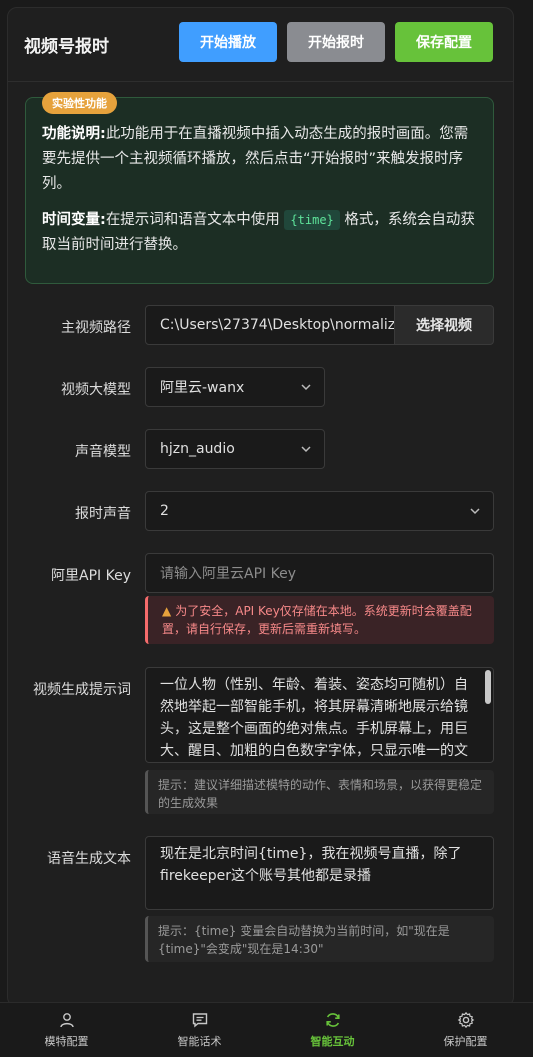 The width and height of the screenshot is (533, 1057). I want to click on page-title: 视频号报时, so click(66, 47).